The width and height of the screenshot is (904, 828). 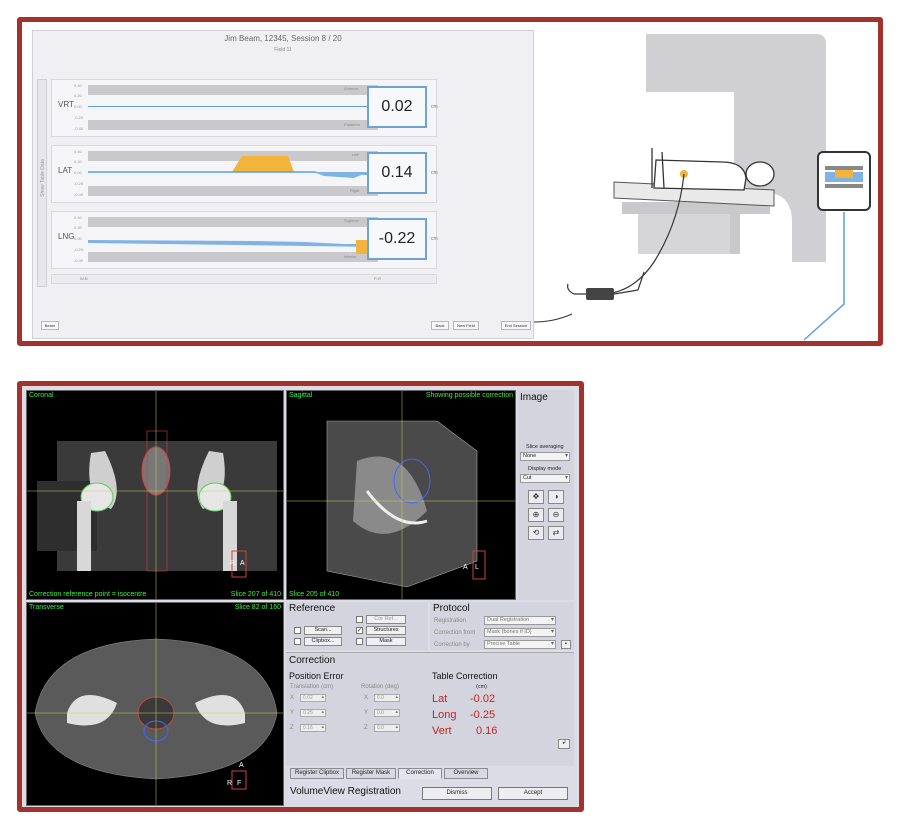 What do you see at coordinates (545, 469) in the screenshot?
I see `display-mode-label: Display mode` at bounding box center [545, 469].